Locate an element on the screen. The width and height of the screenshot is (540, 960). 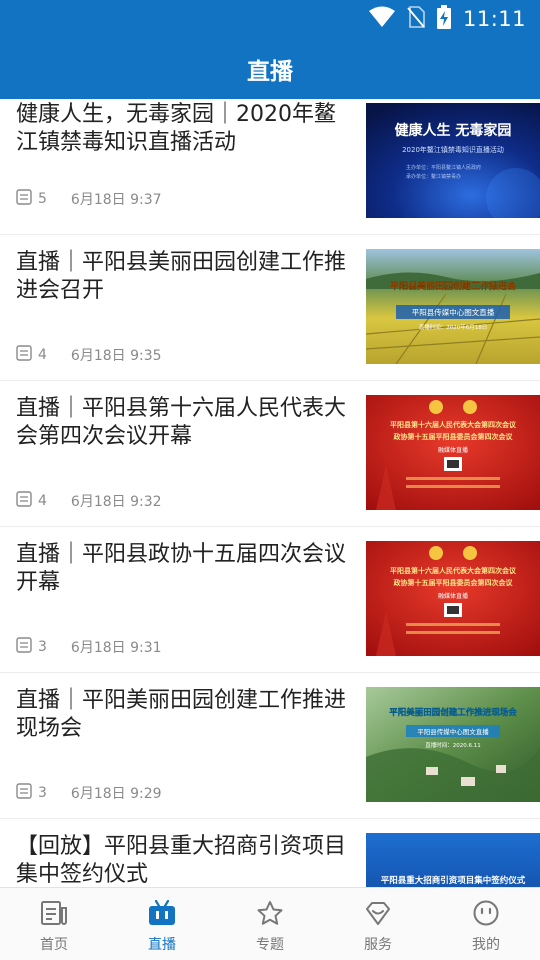
star-icon is located at coordinates (270, 915).